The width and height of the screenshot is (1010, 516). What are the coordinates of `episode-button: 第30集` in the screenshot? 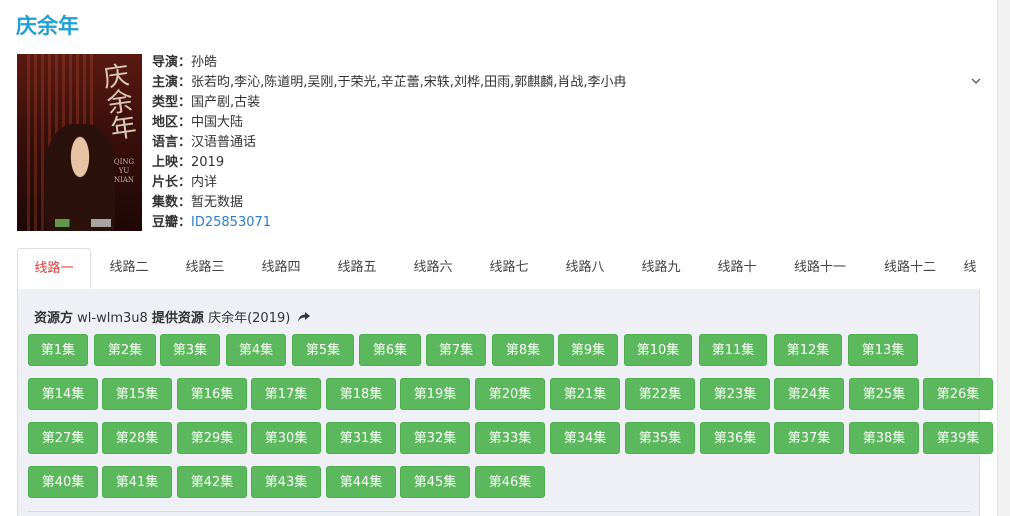 It's located at (286, 438).